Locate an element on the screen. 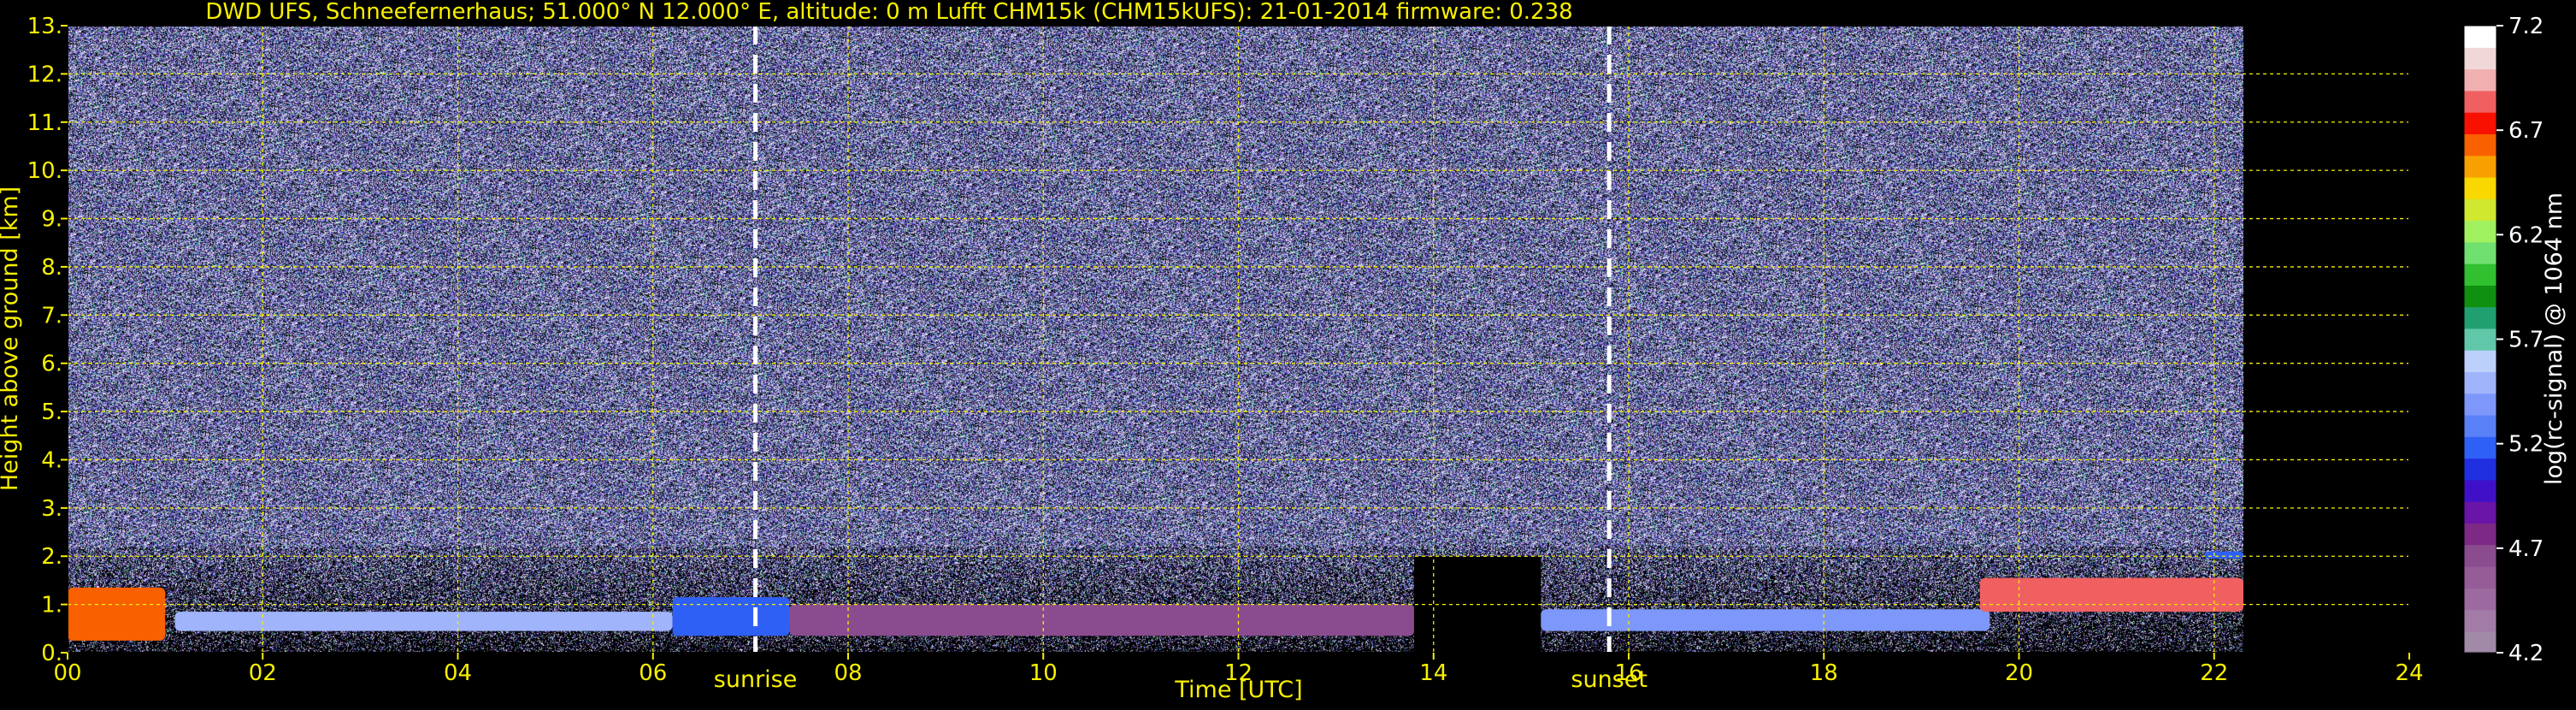  x-tick-label: 16 is located at coordinates (1628, 673).